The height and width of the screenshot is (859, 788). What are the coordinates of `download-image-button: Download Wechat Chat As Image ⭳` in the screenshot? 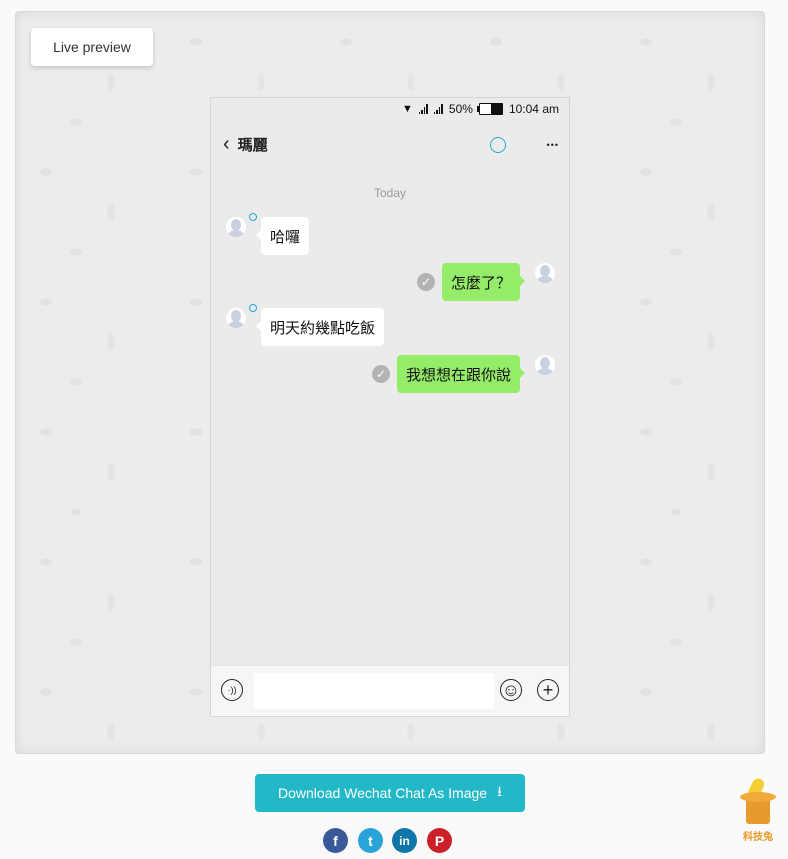 It's located at (390, 793).